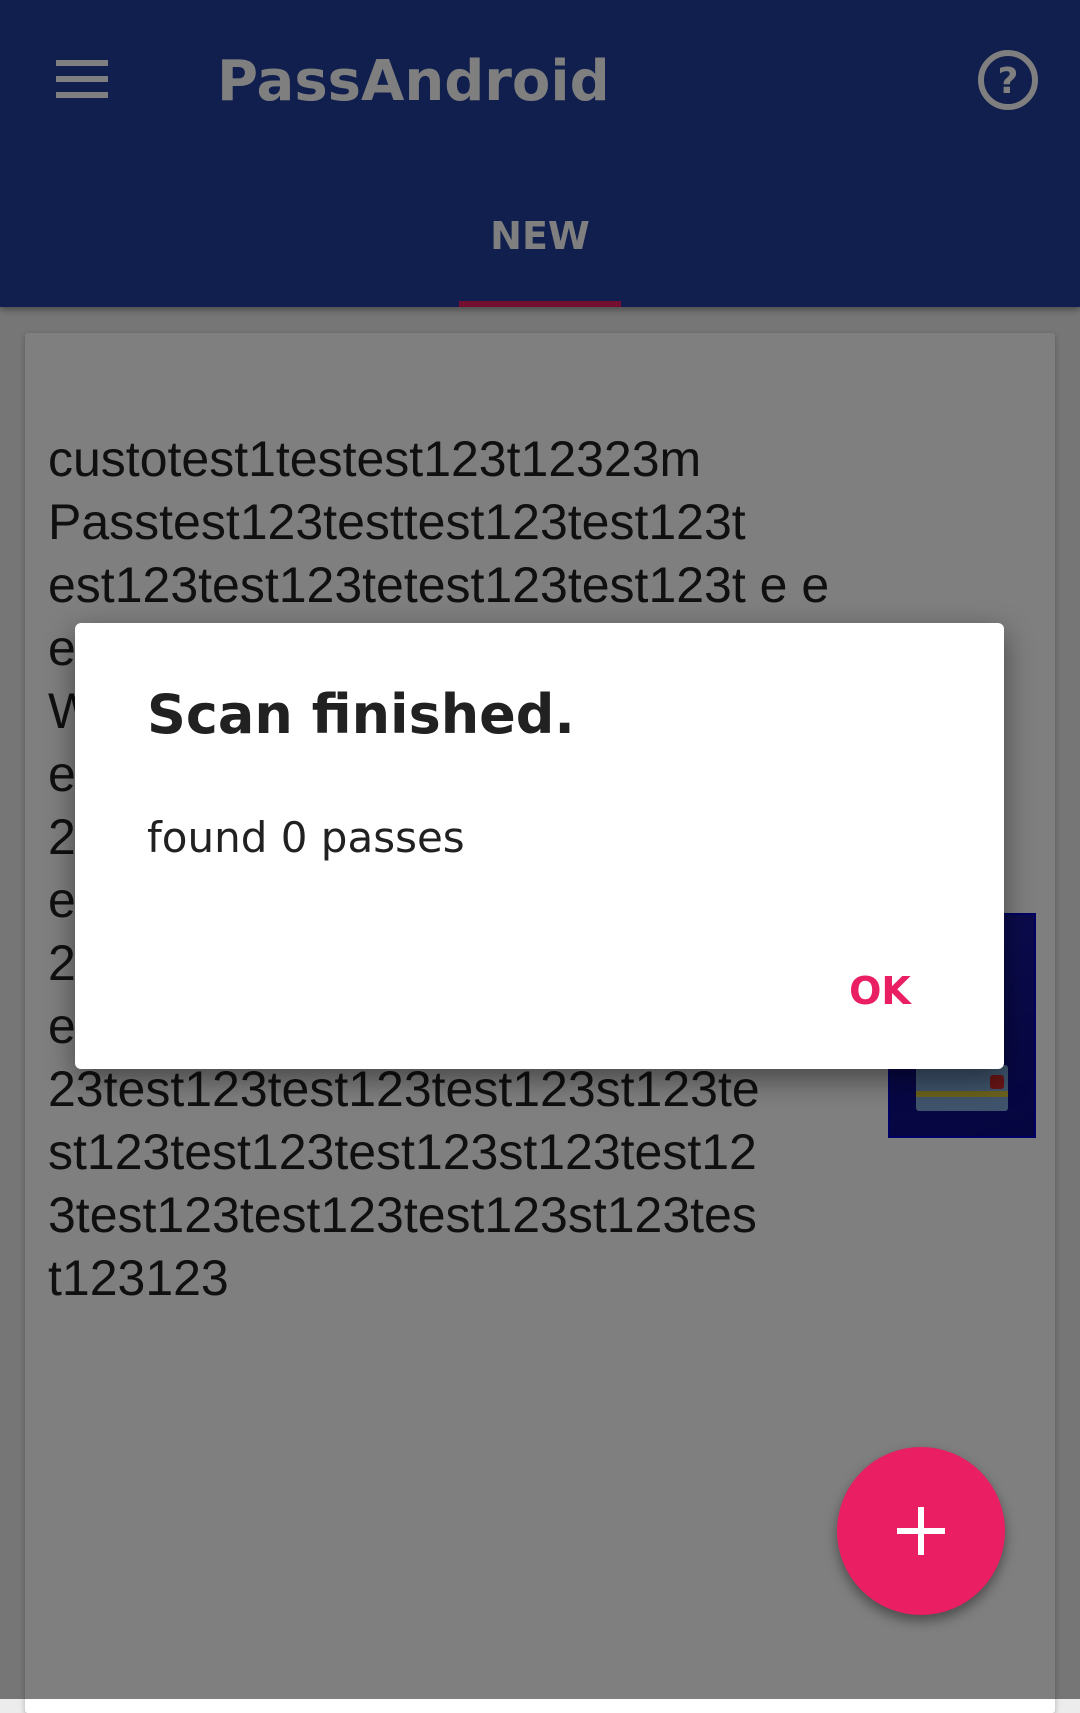 The image size is (1080, 1713). I want to click on add-pass-button, so click(921, 1531).